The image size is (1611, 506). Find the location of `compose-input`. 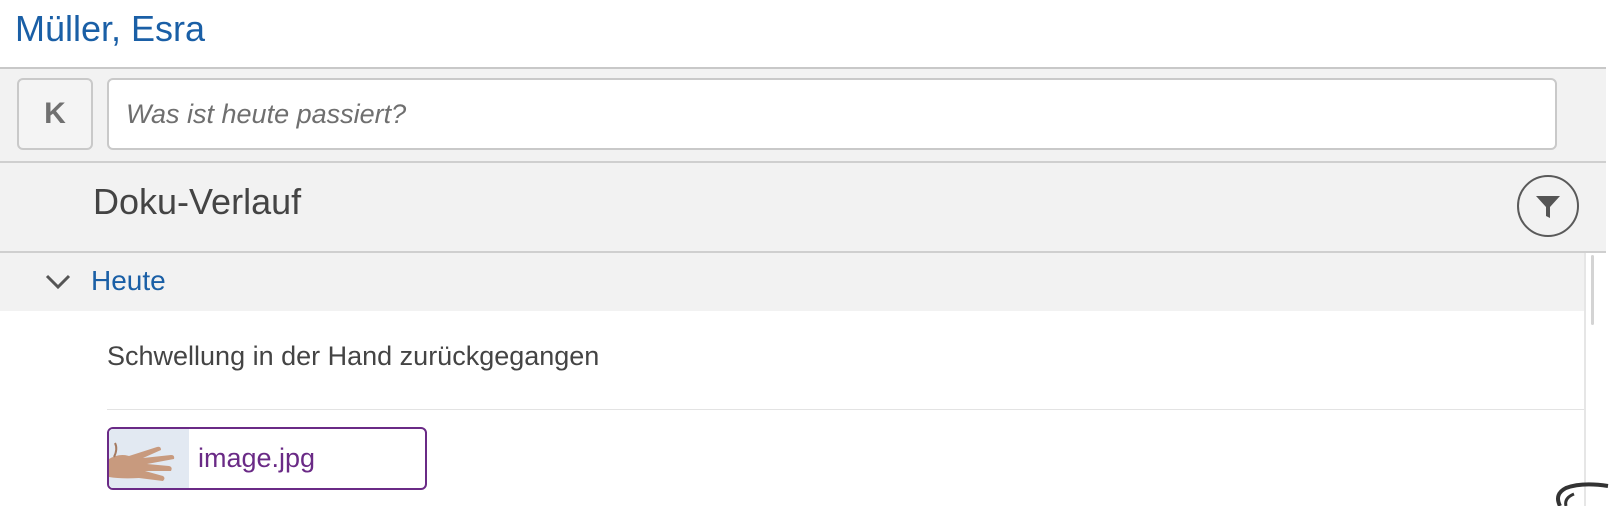

compose-input is located at coordinates (832, 114).